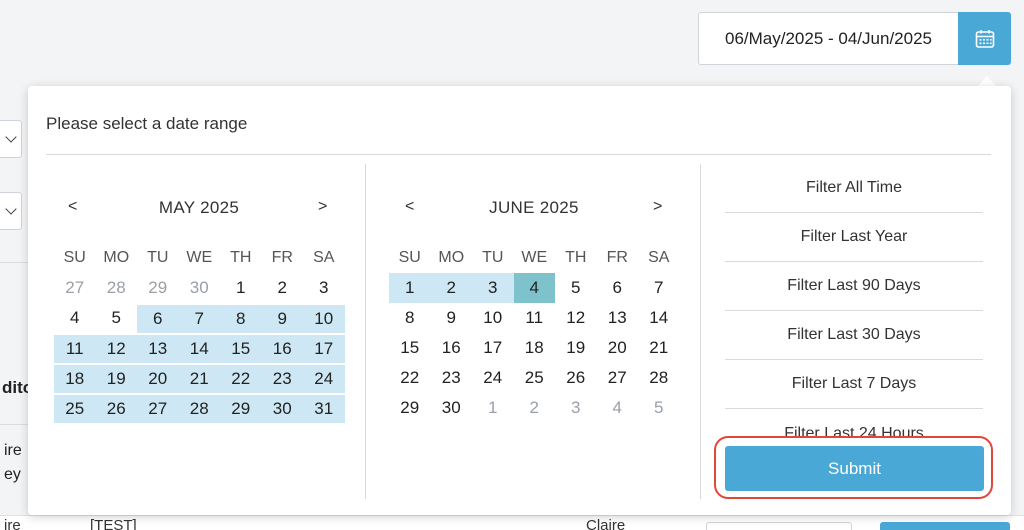  What do you see at coordinates (451, 257) in the screenshot?
I see `weekday-label: MO` at bounding box center [451, 257].